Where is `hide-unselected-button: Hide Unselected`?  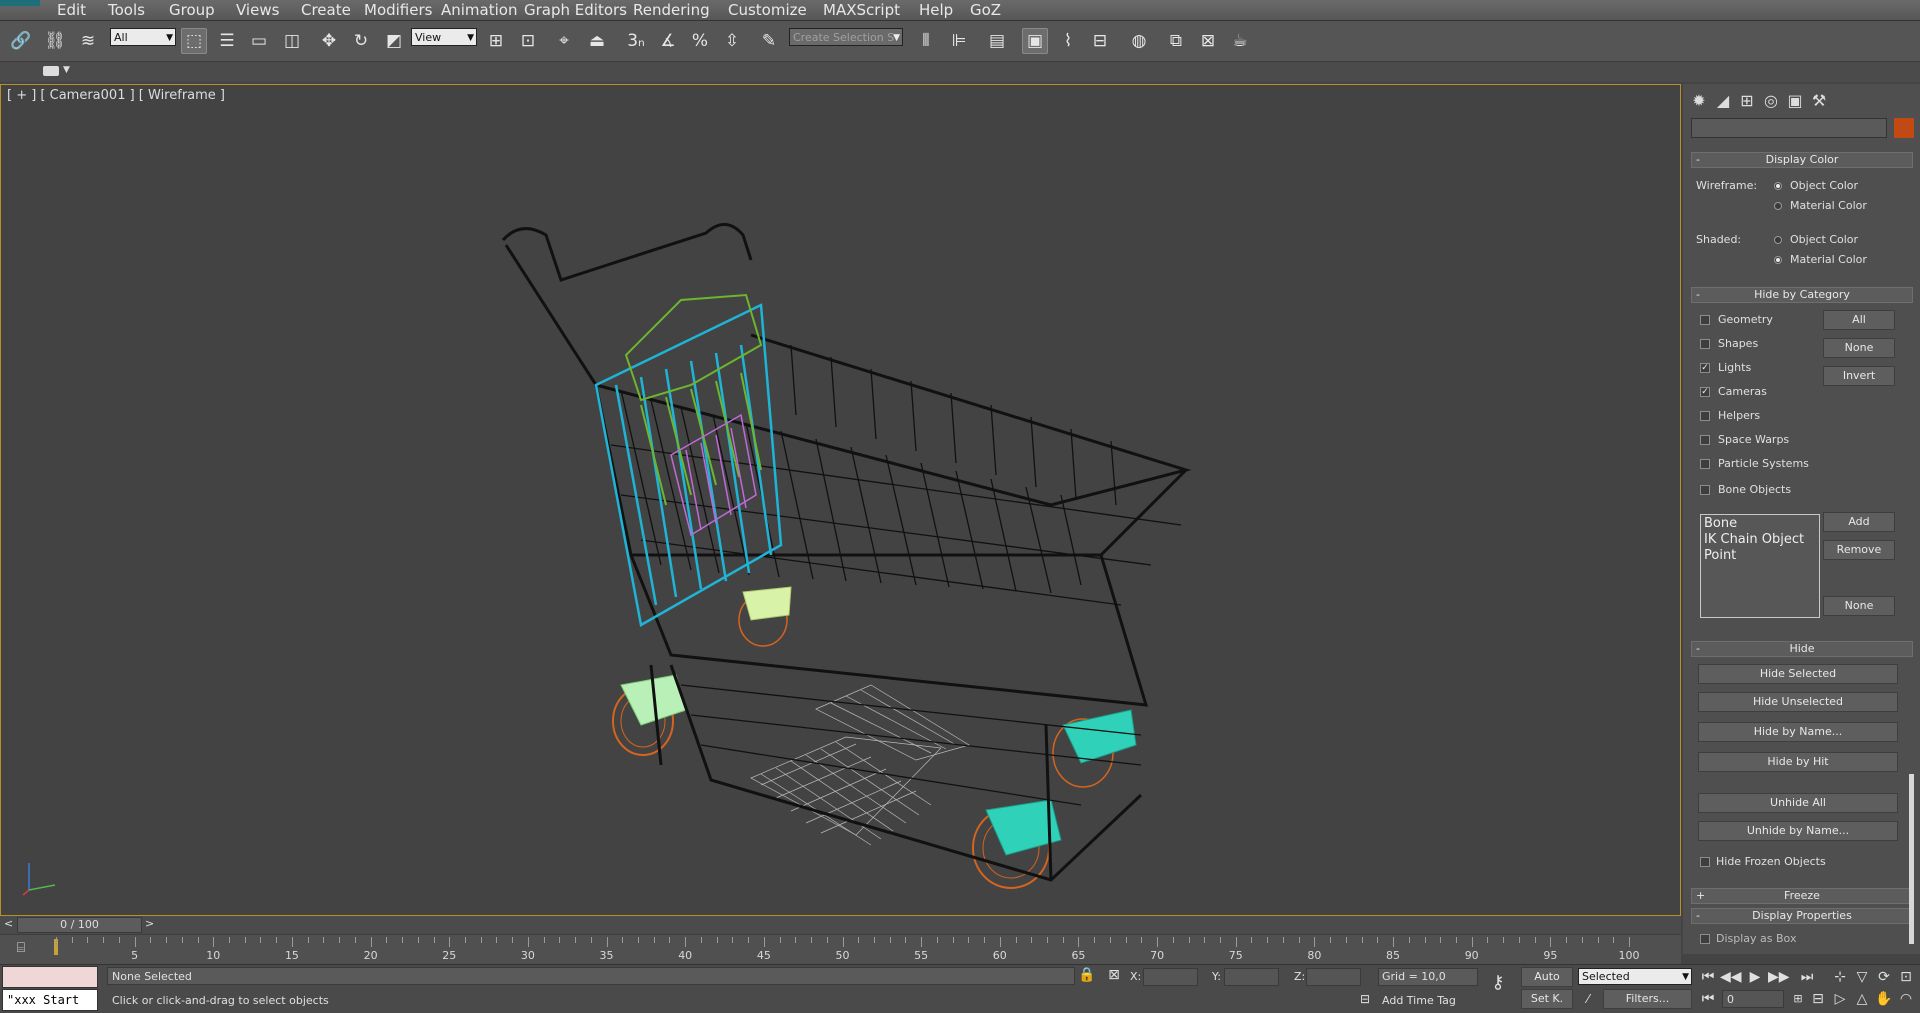 hide-unselected-button: Hide Unselected is located at coordinates (1798, 702).